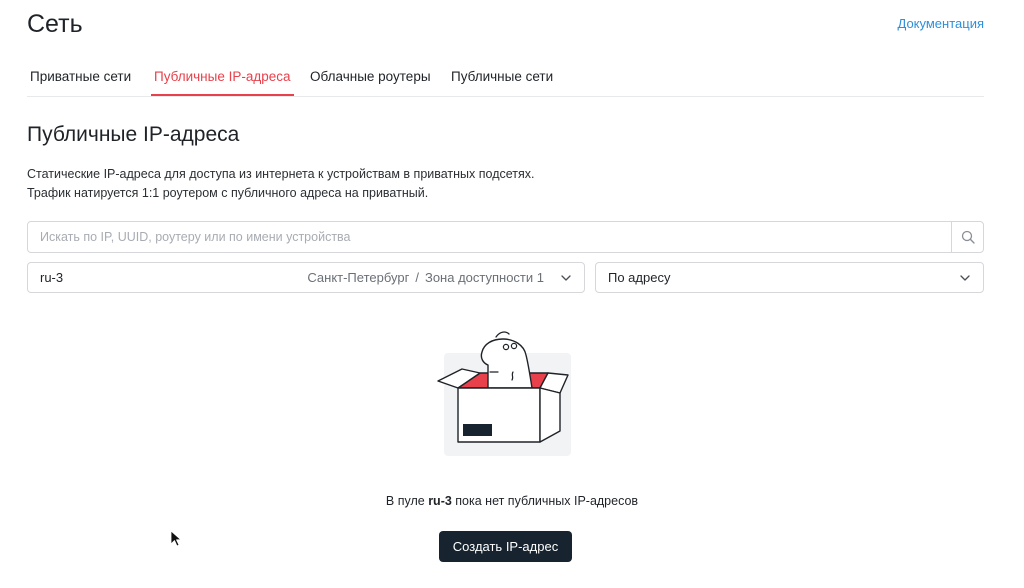  I want to click on dino-brow, so click(502, 334).